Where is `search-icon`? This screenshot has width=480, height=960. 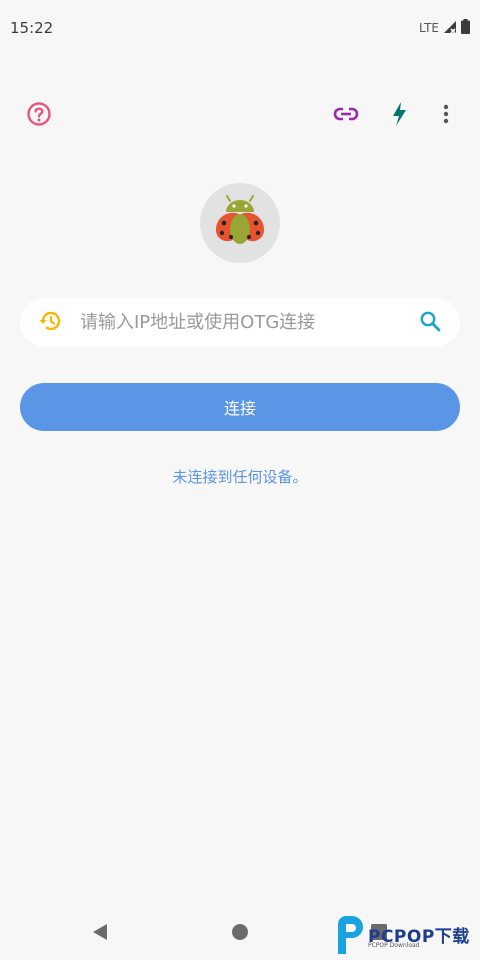
search-icon is located at coordinates (430, 323).